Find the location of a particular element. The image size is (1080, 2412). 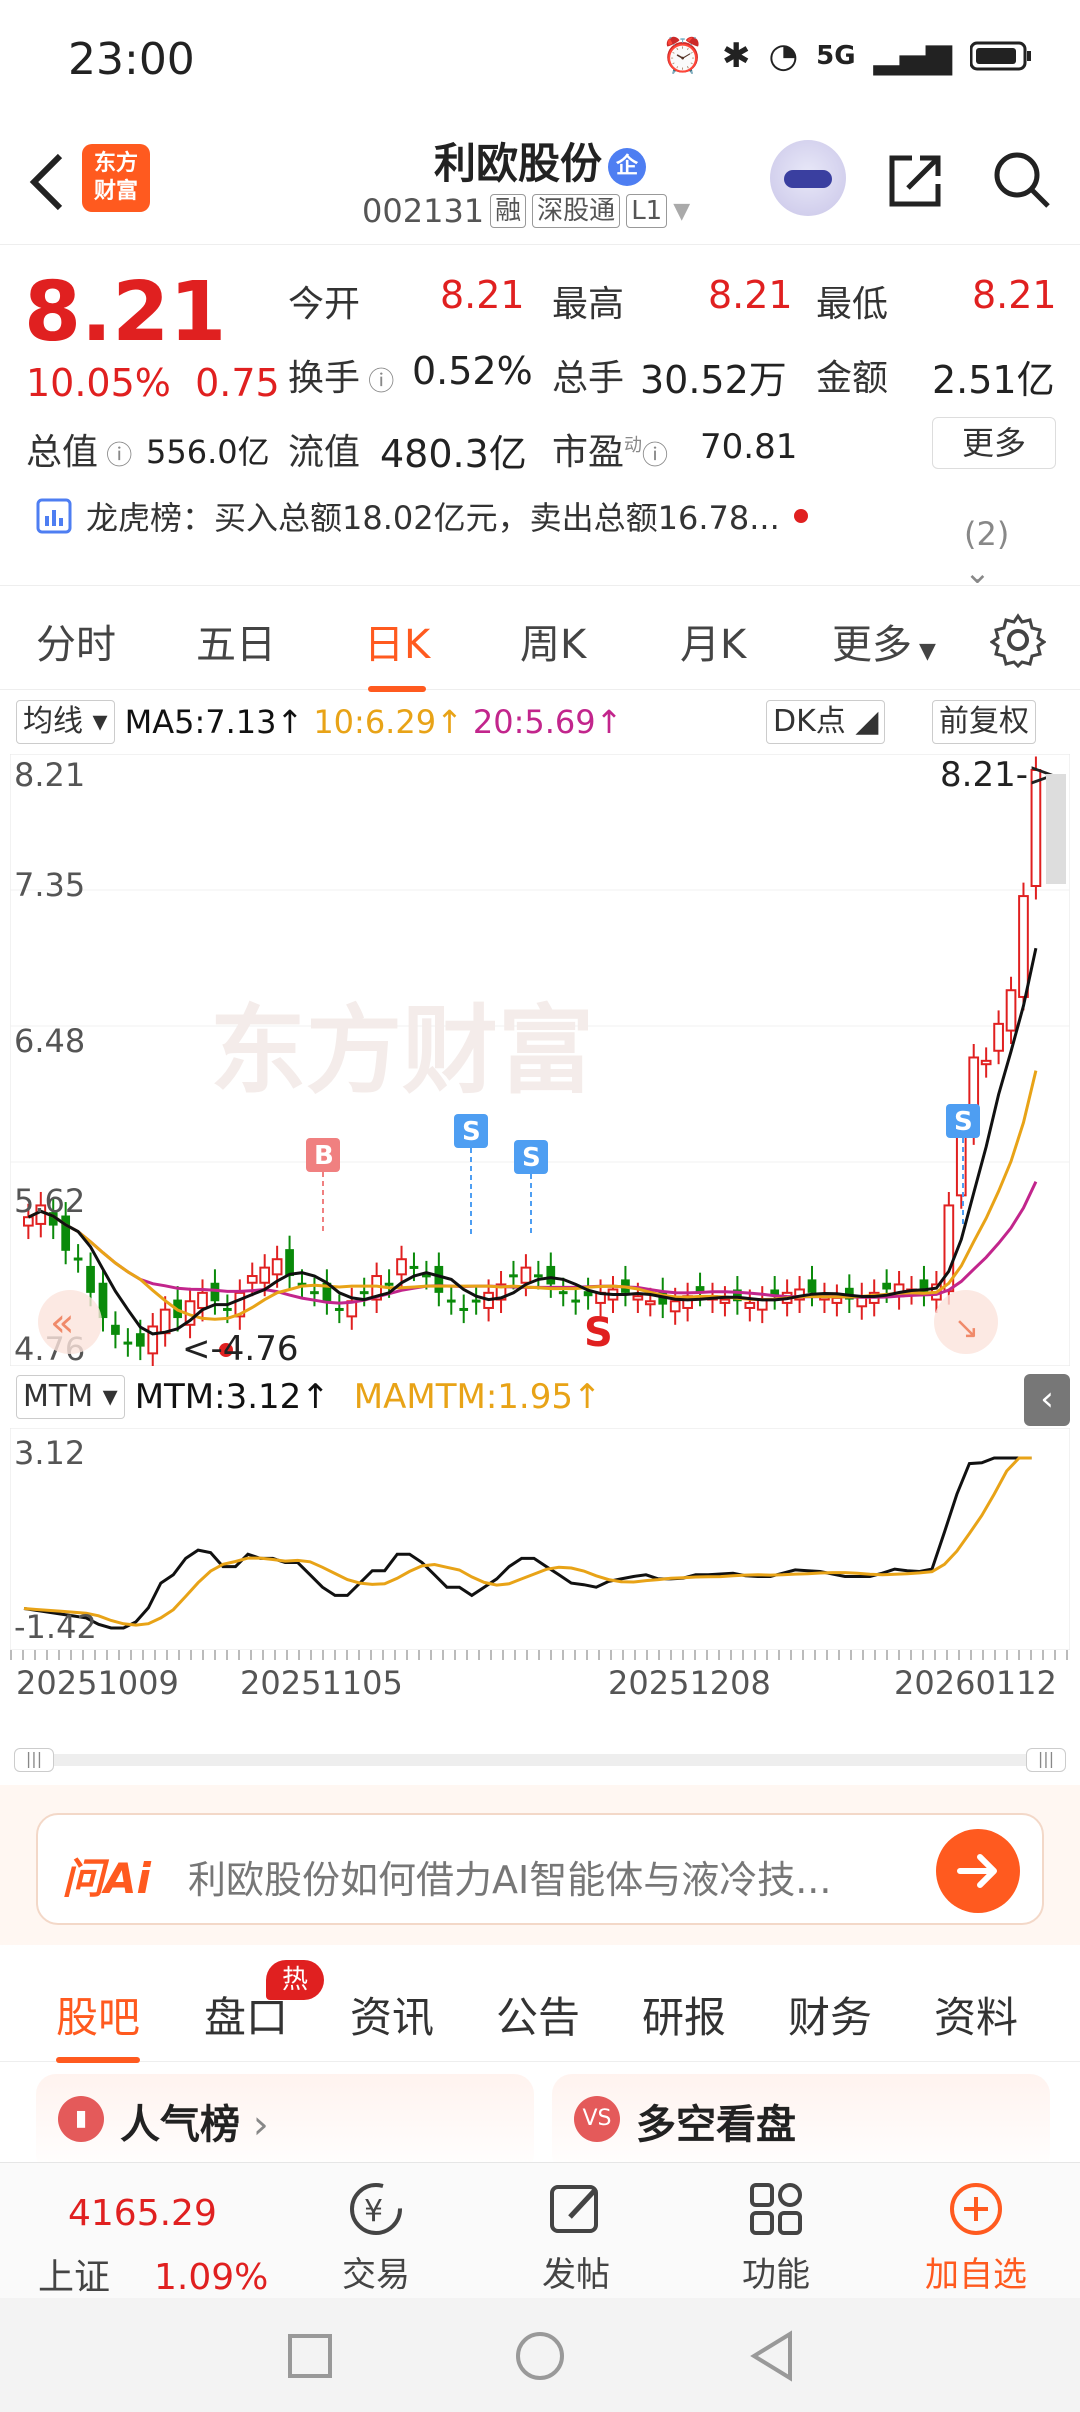

watermark: 东方财富 is located at coordinates (402, 1051).